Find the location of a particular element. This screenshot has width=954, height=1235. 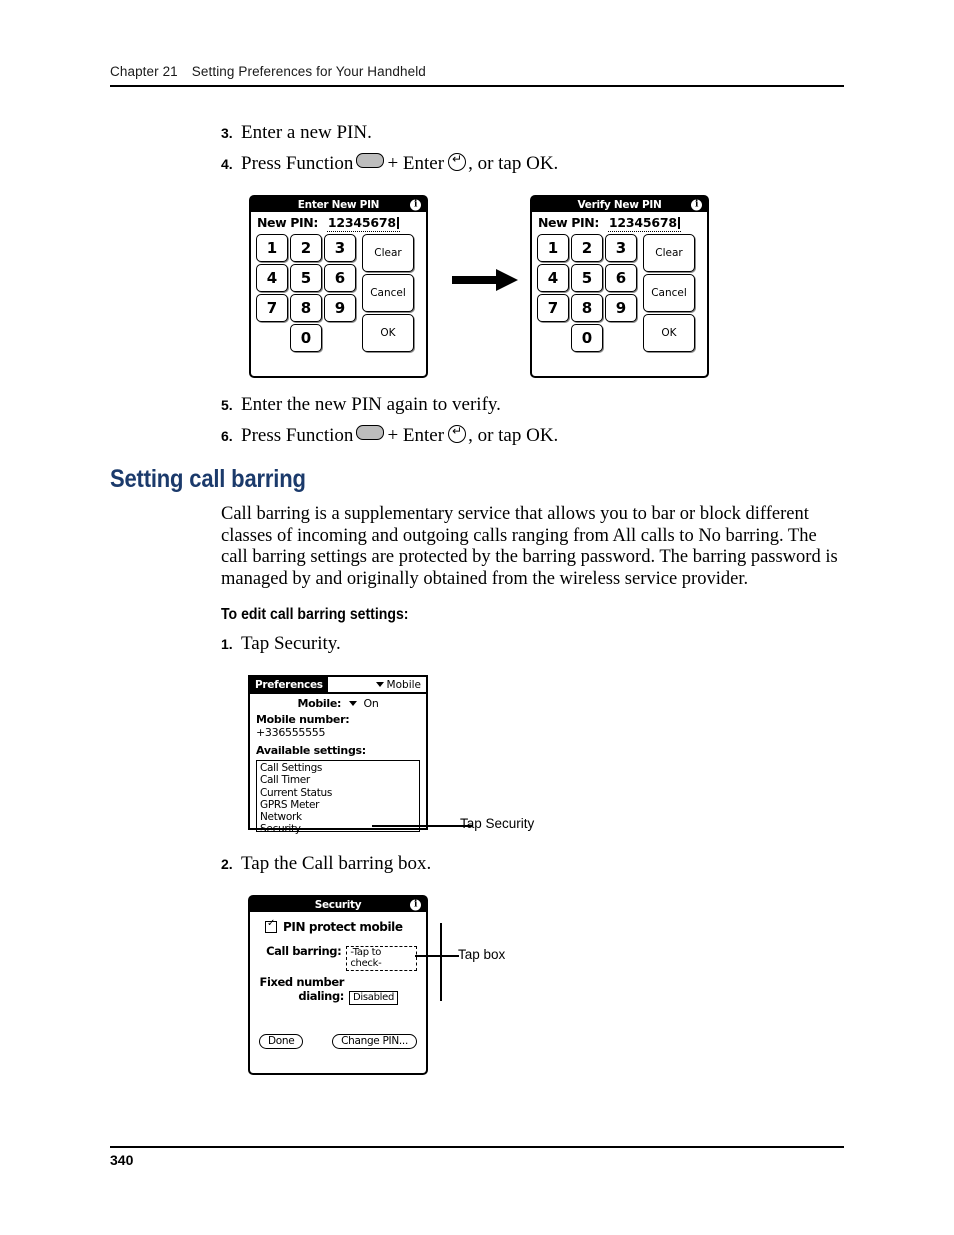

mobile-value: On is located at coordinates (371, 703).